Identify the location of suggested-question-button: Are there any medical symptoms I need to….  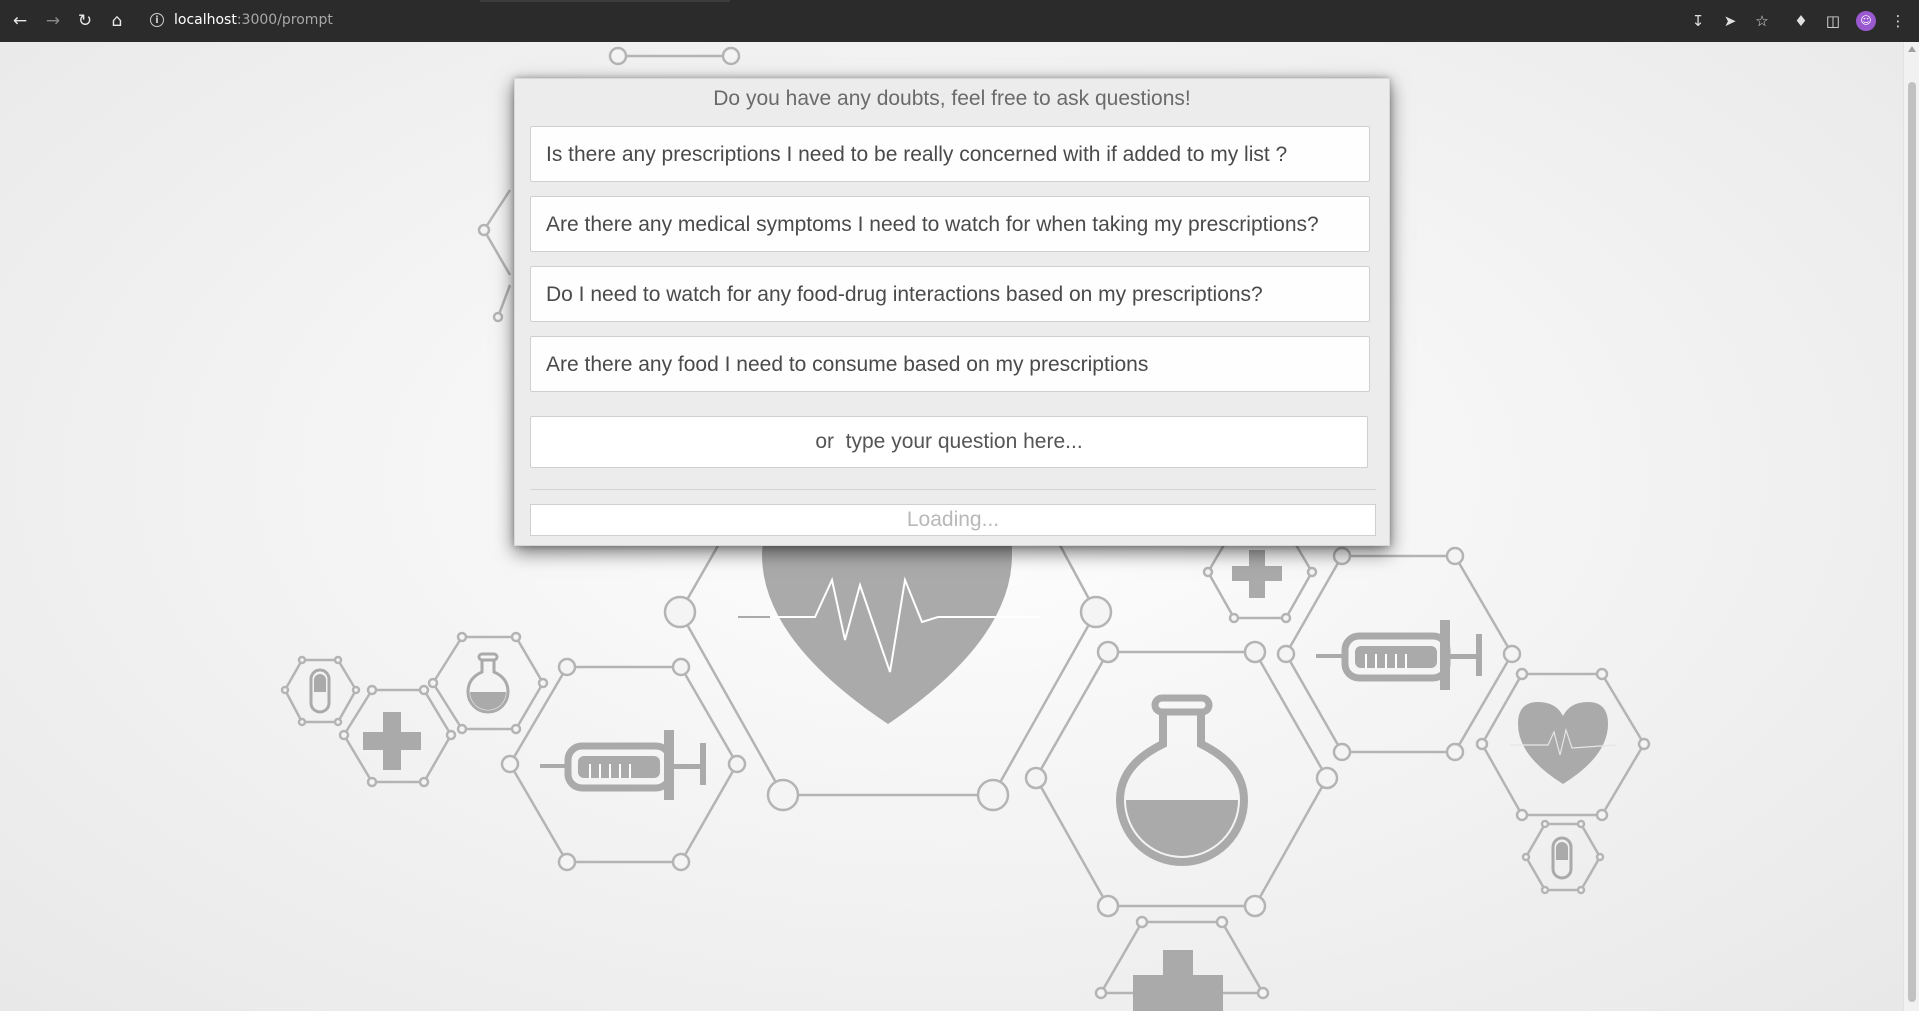
(950, 224).